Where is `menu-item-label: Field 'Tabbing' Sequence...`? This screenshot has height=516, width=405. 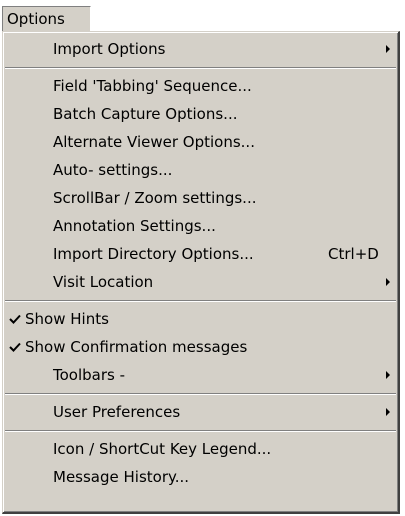 menu-item-label: Field 'Tabbing' Sequence... is located at coordinates (152, 86).